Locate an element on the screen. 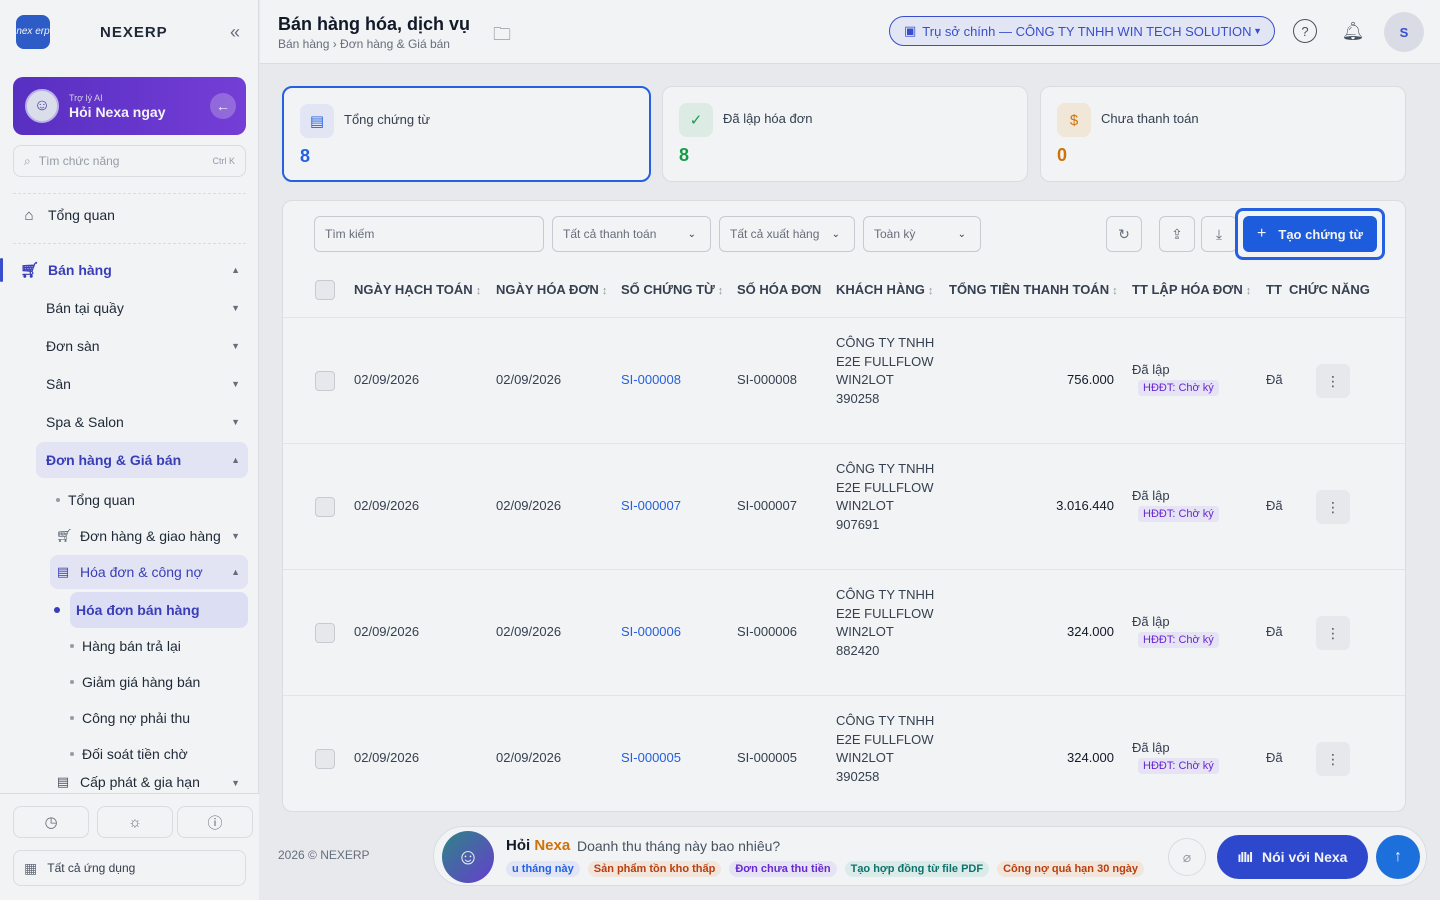 This screenshot has width=1440, height=900. customer-name: CÔNG TY TNHH E2E FULLFLOW WIN2LOT 882420 is located at coordinates (885, 622).